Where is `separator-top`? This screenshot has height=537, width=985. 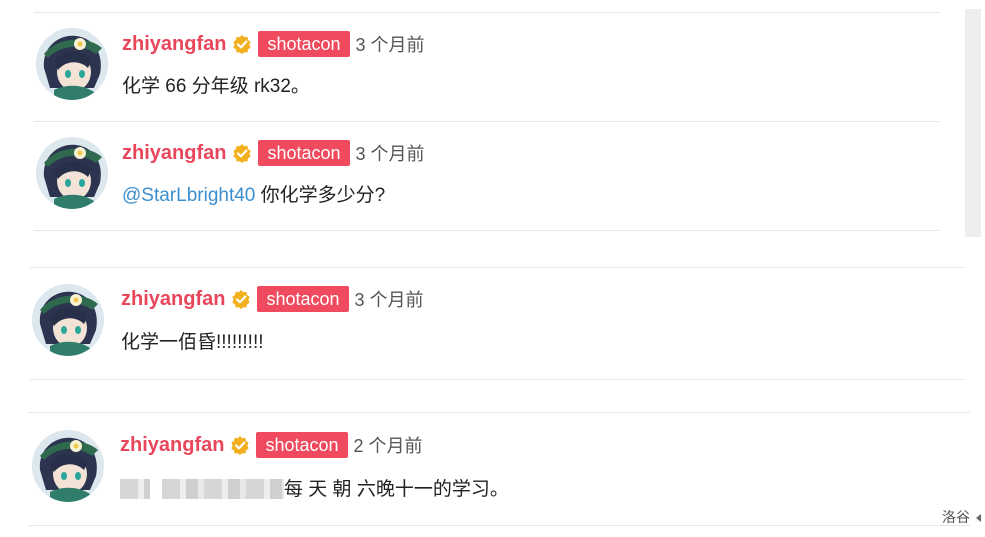 separator-top is located at coordinates (487, 12).